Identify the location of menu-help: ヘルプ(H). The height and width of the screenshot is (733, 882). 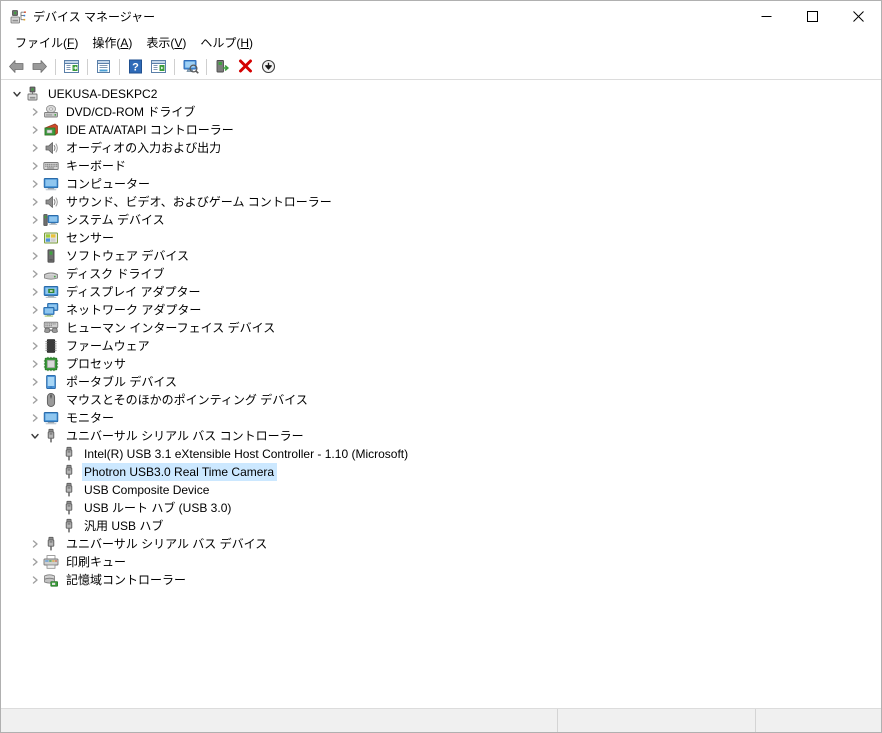
(226, 43).